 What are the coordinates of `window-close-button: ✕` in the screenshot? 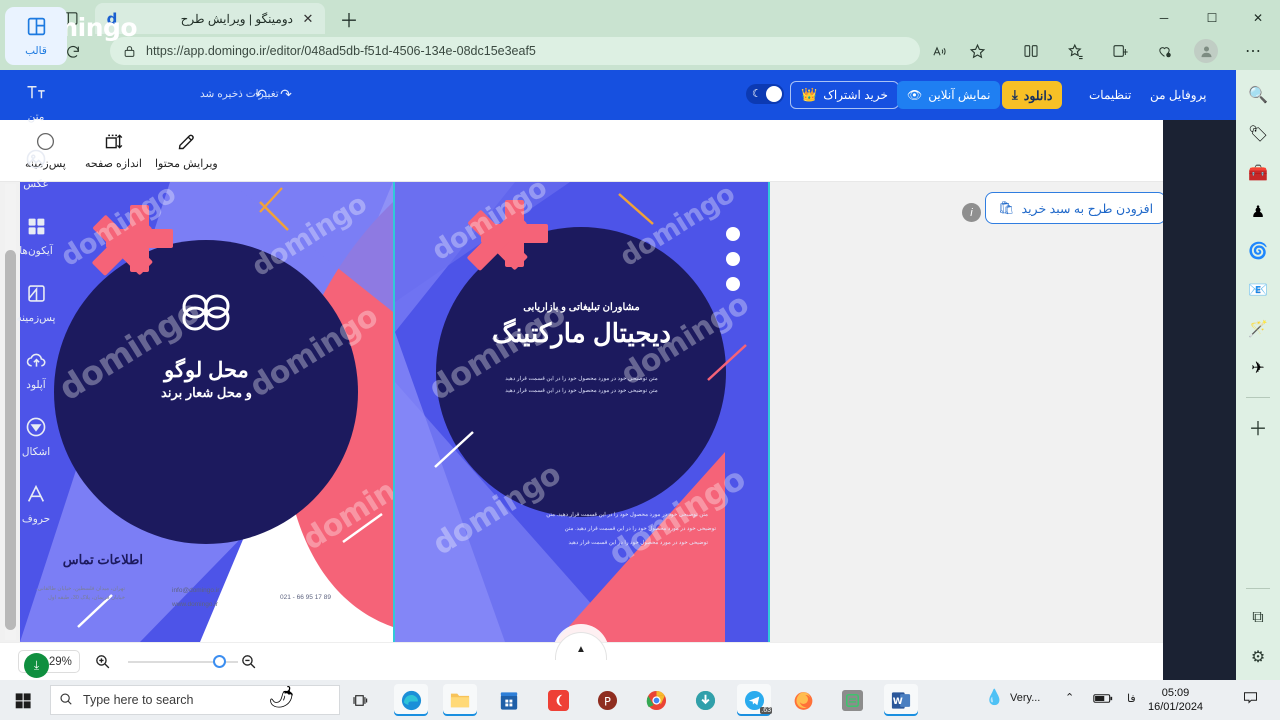 It's located at (1258, 18).